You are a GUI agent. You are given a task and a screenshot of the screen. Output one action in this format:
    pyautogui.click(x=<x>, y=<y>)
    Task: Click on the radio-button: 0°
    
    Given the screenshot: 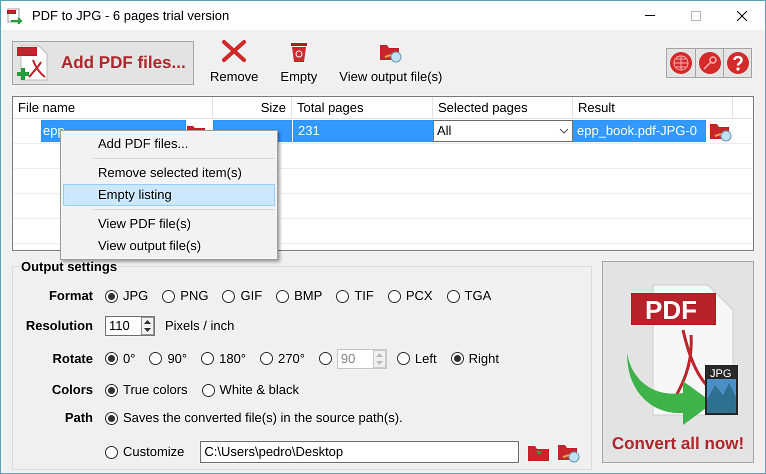 What is the action you would take?
    pyautogui.click(x=120, y=358)
    